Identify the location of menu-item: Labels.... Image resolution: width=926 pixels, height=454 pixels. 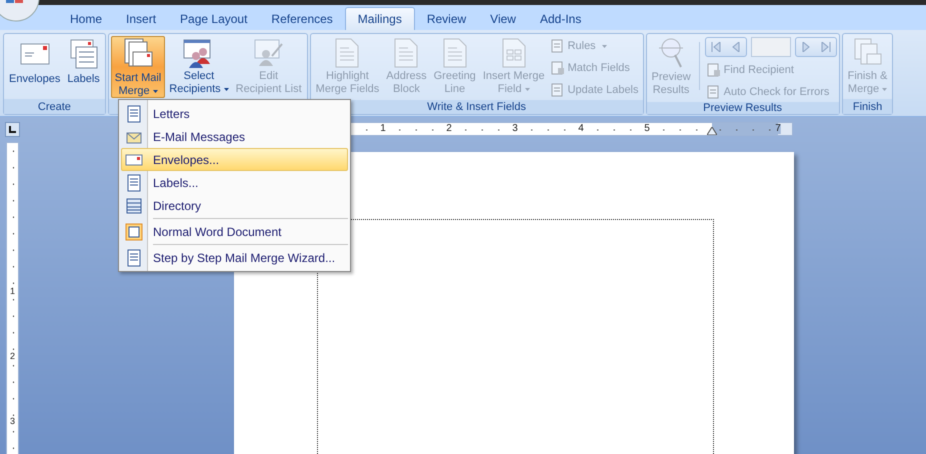
(234, 182).